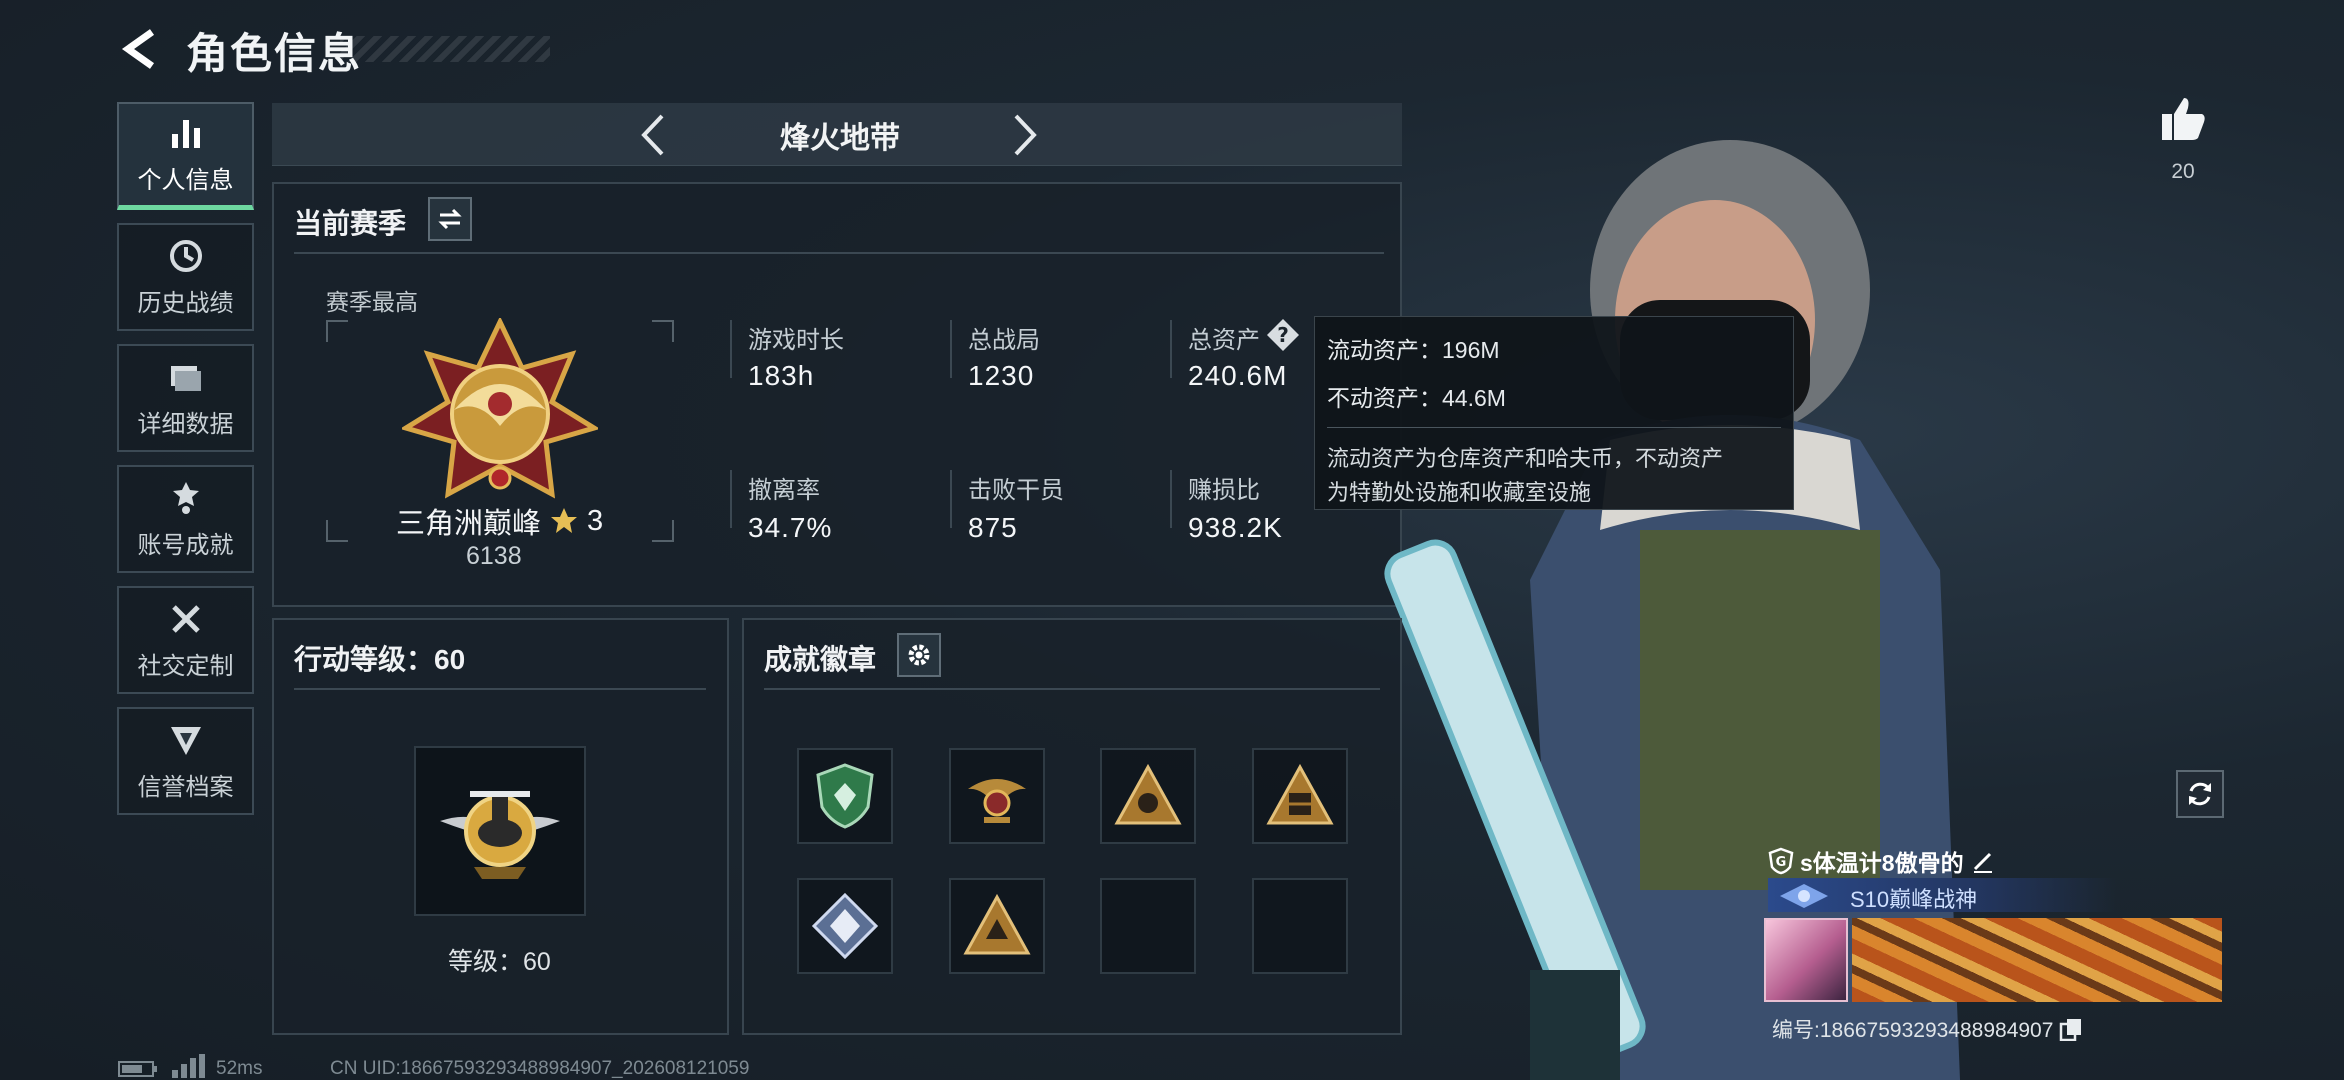  I want to click on fixed-assets: 不动资产：44.6M, so click(1416, 398).